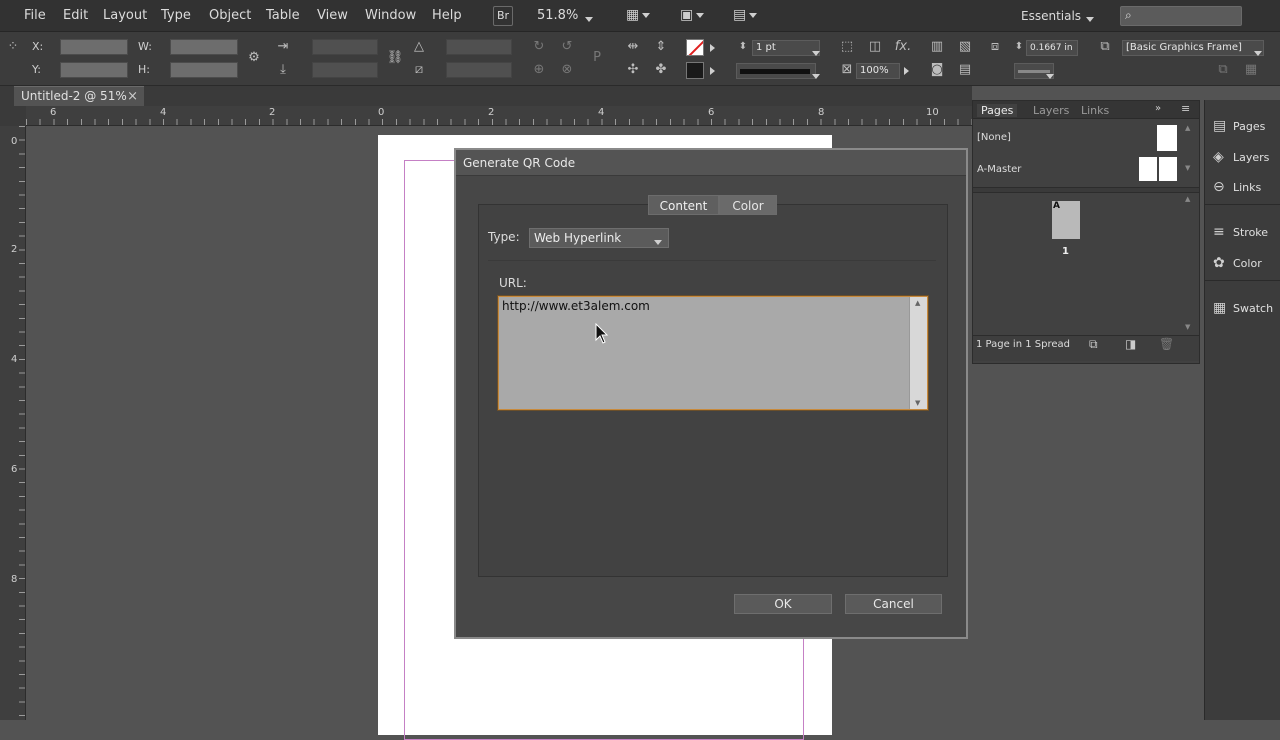 The height and width of the screenshot is (740, 1280). What do you see at coordinates (712, 48) in the screenshot?
I see `fill-arrow-icon` at bounding box center [712, 48].